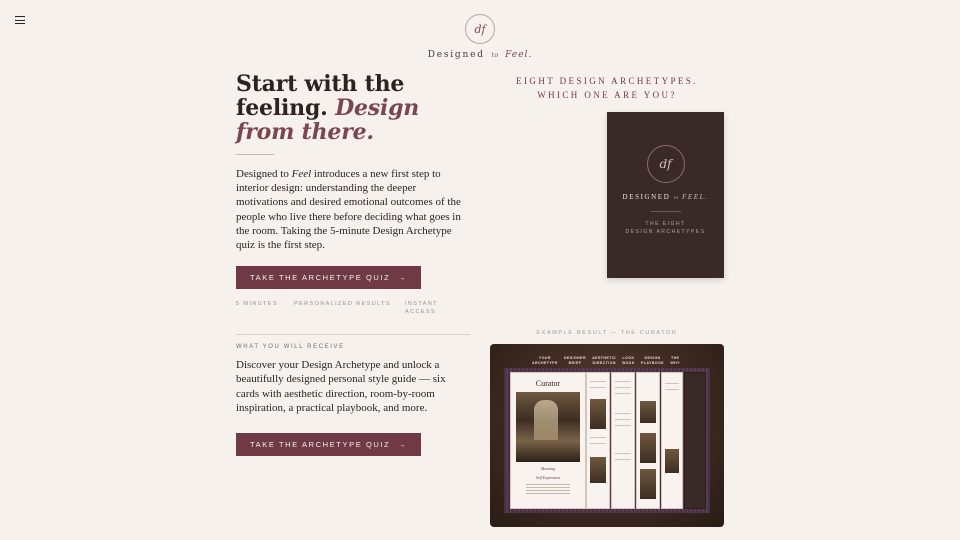  What do you see at coordinates (353, 335) in the screenshot?
I see `section-divider` at bounding box center [353, 335].